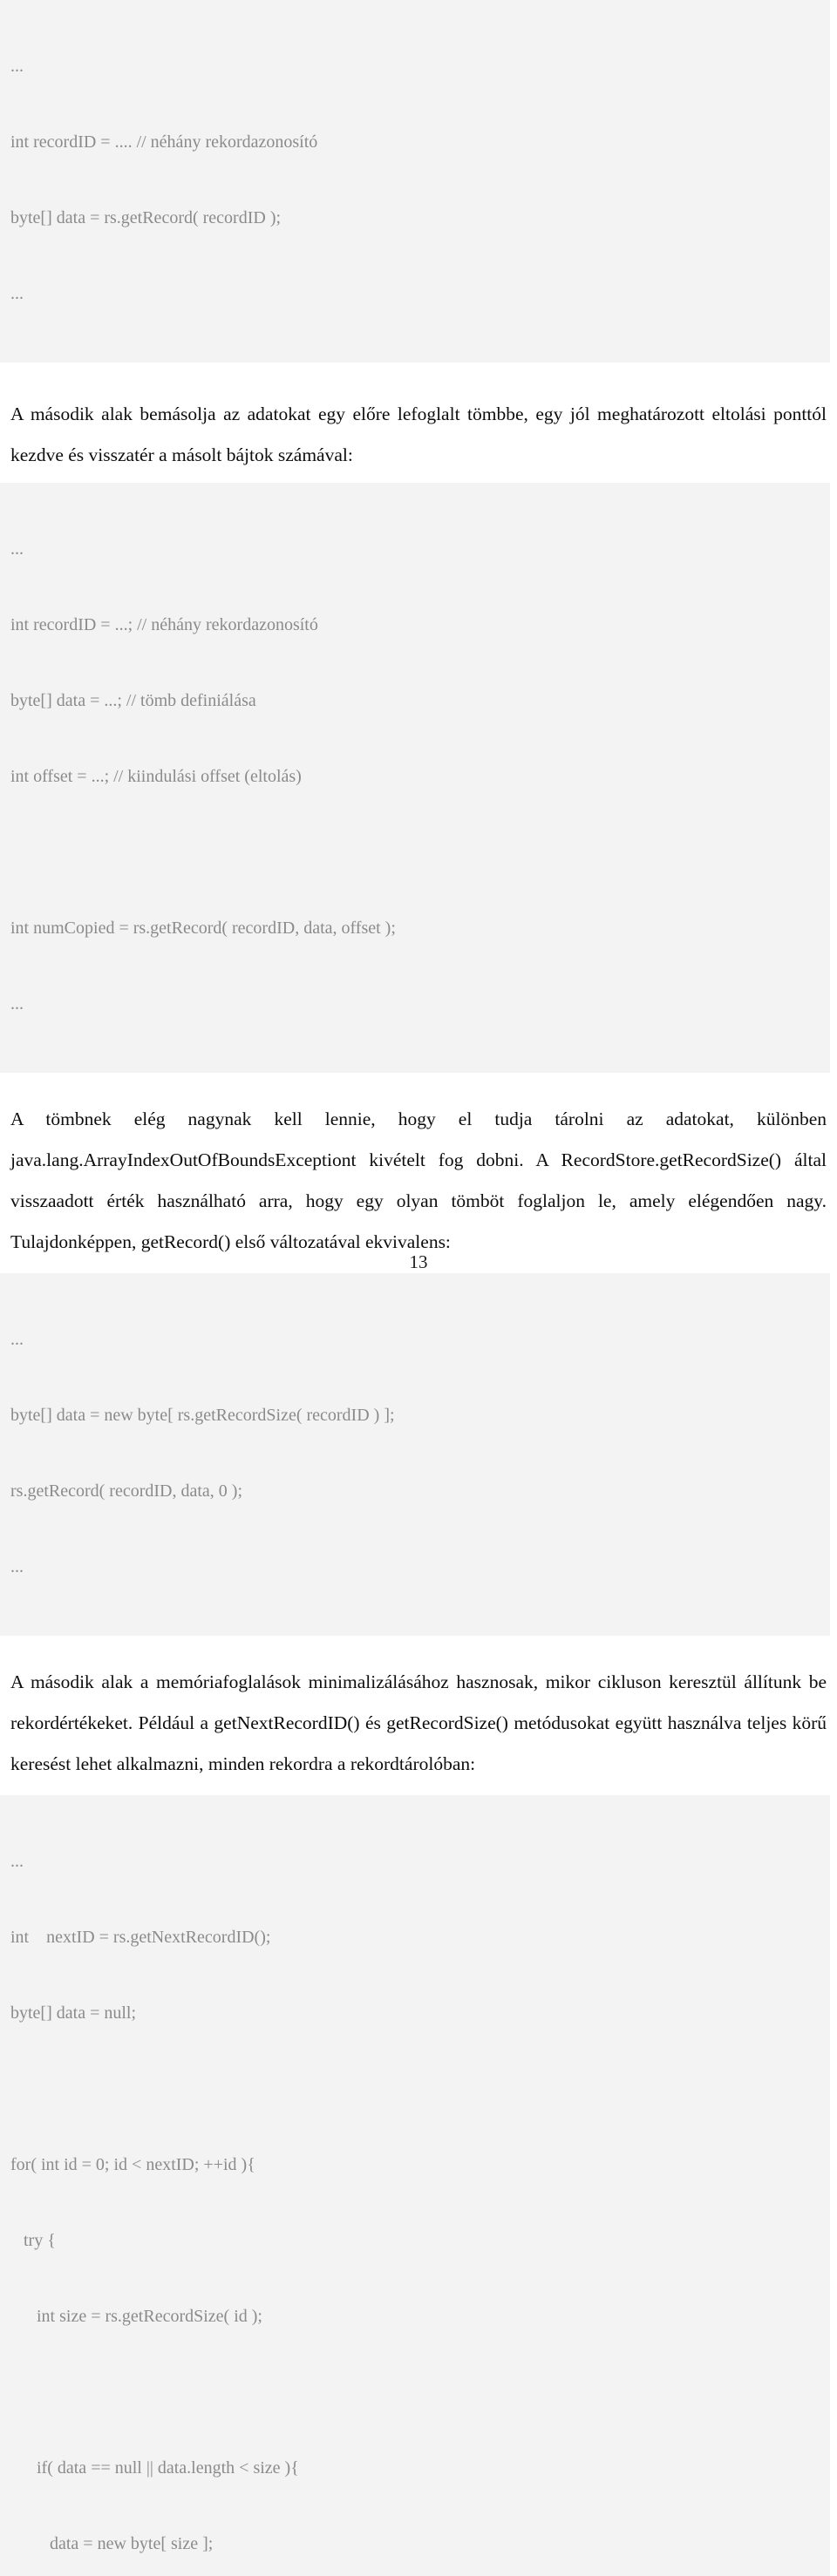  Describe the element at coordinates (126, 1491) in the screenshot. I see `code-line: rs.getRecord( recordID, data, 0 );` at that location.